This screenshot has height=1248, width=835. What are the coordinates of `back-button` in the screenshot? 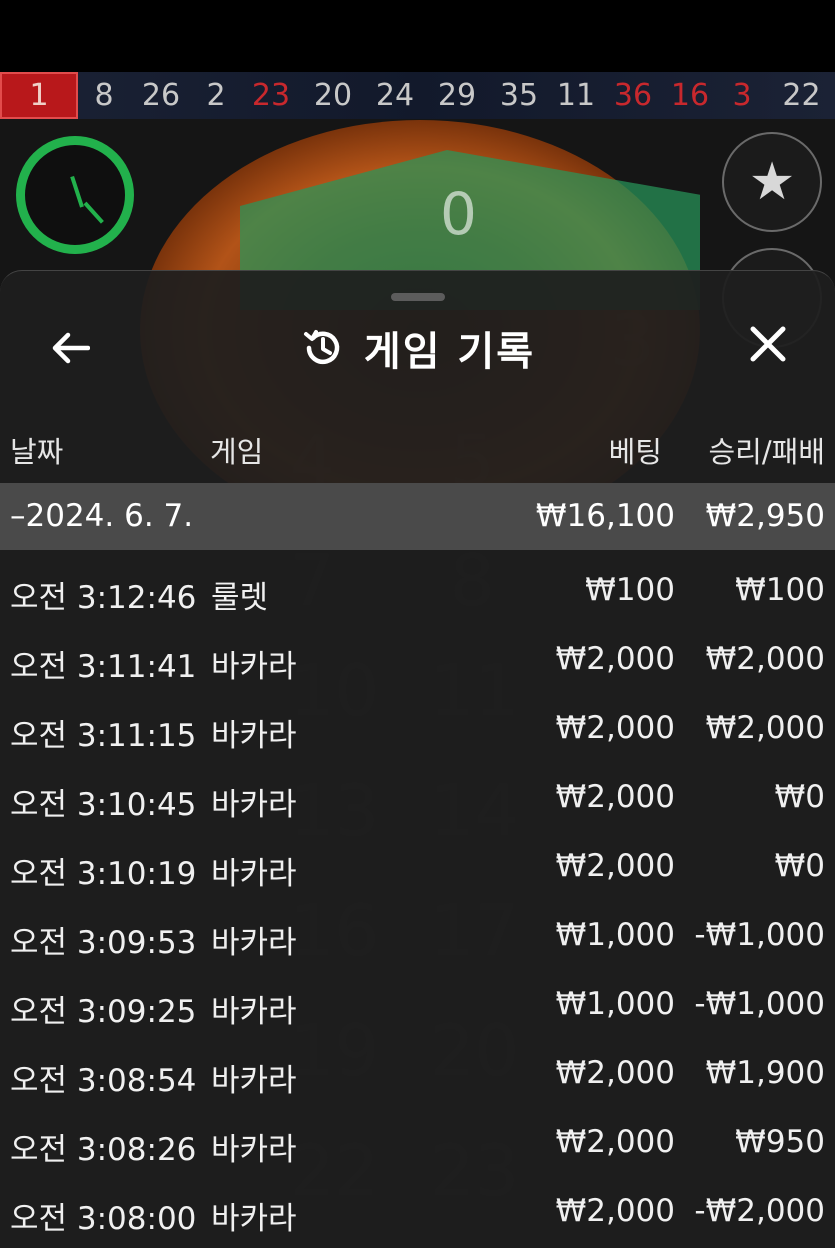 It's located at (70, 349).